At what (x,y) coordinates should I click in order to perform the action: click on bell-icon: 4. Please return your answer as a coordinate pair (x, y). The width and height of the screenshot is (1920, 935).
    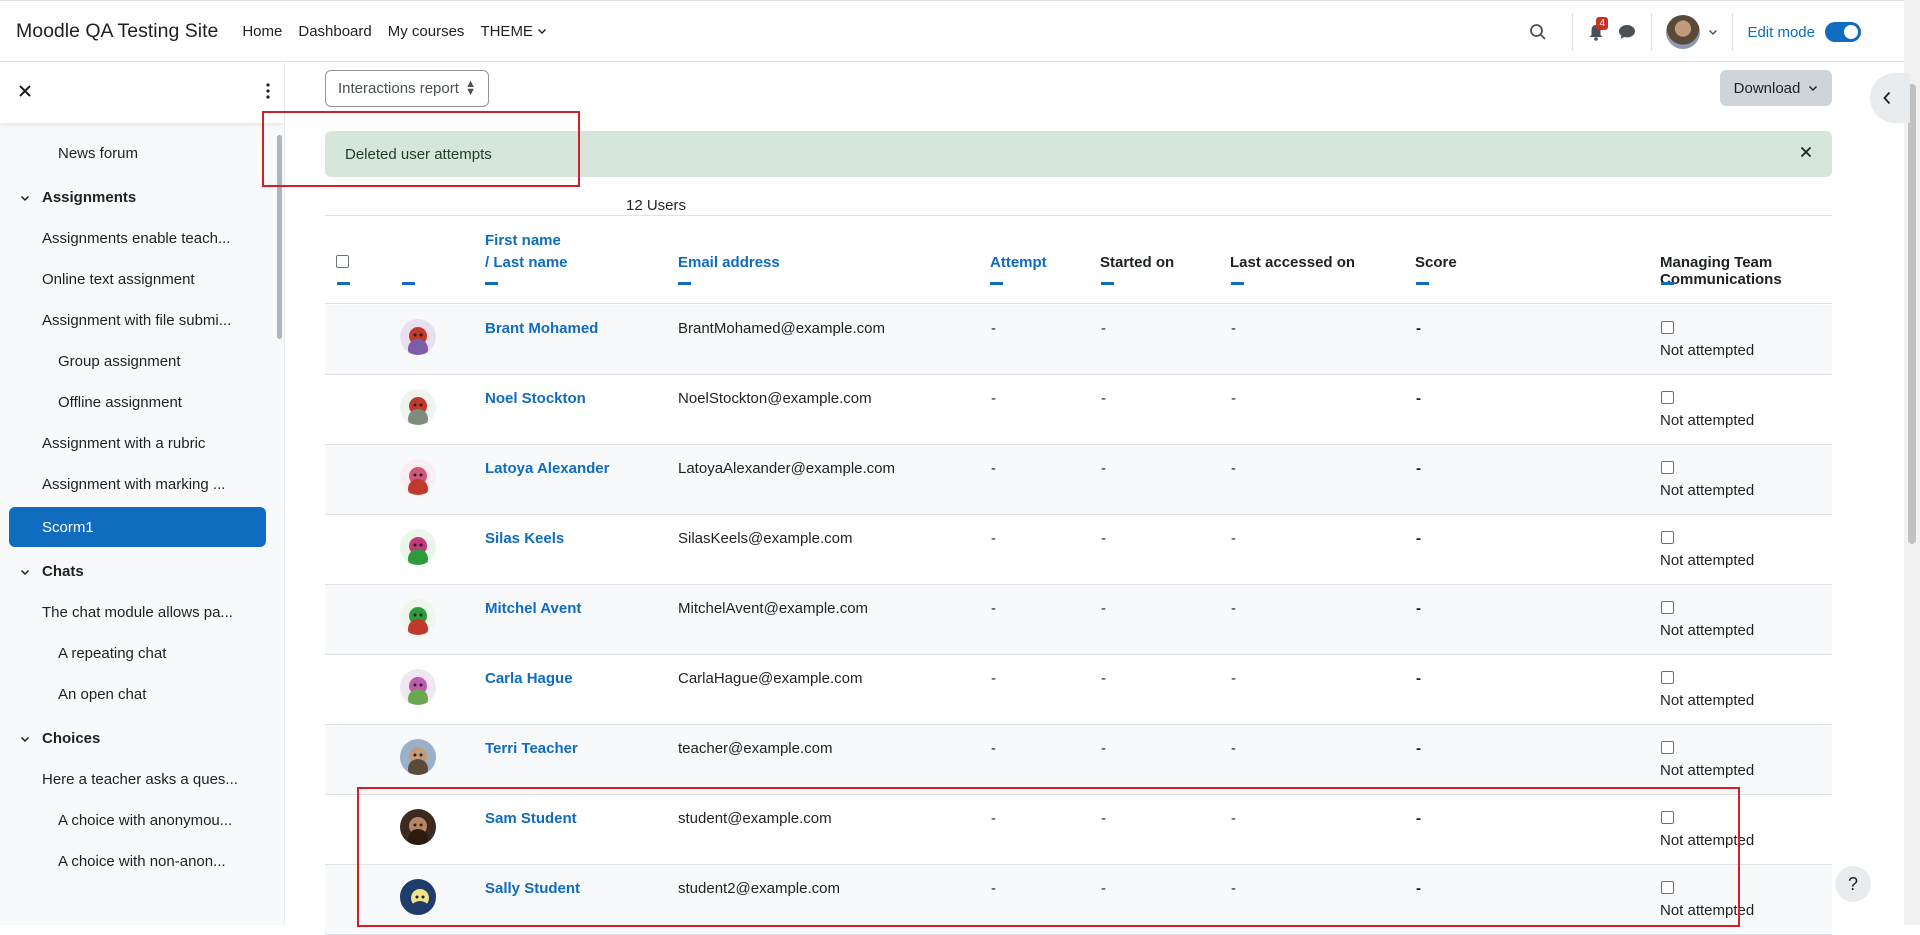
    Looking at the image, I should click on (1598, 29).